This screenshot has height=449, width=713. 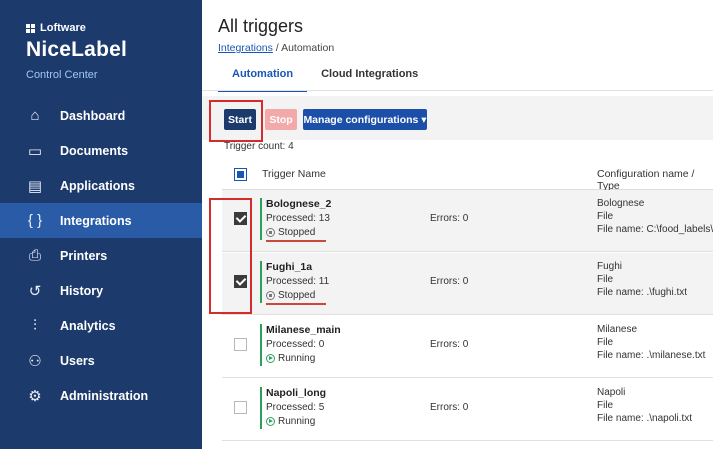 What do you see at coordinates (98, 185) in the screenshot?
I see `sidebar-item-label: Applications` at bounding box center [98, 185].